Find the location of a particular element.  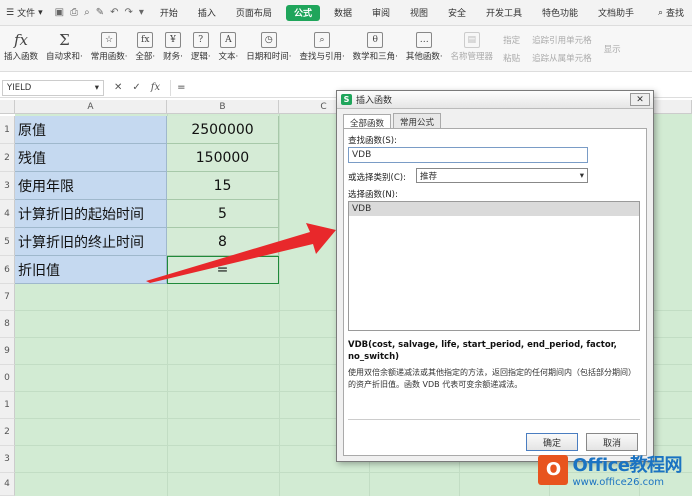

math-button: θ 数学和三角· is located at coordinates (375, 48).